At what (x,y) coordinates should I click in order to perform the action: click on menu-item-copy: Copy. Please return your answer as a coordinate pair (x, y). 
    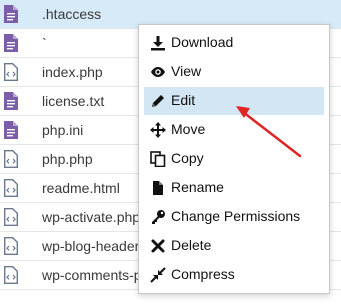
    Looking at the image, I should click on (234, 159).